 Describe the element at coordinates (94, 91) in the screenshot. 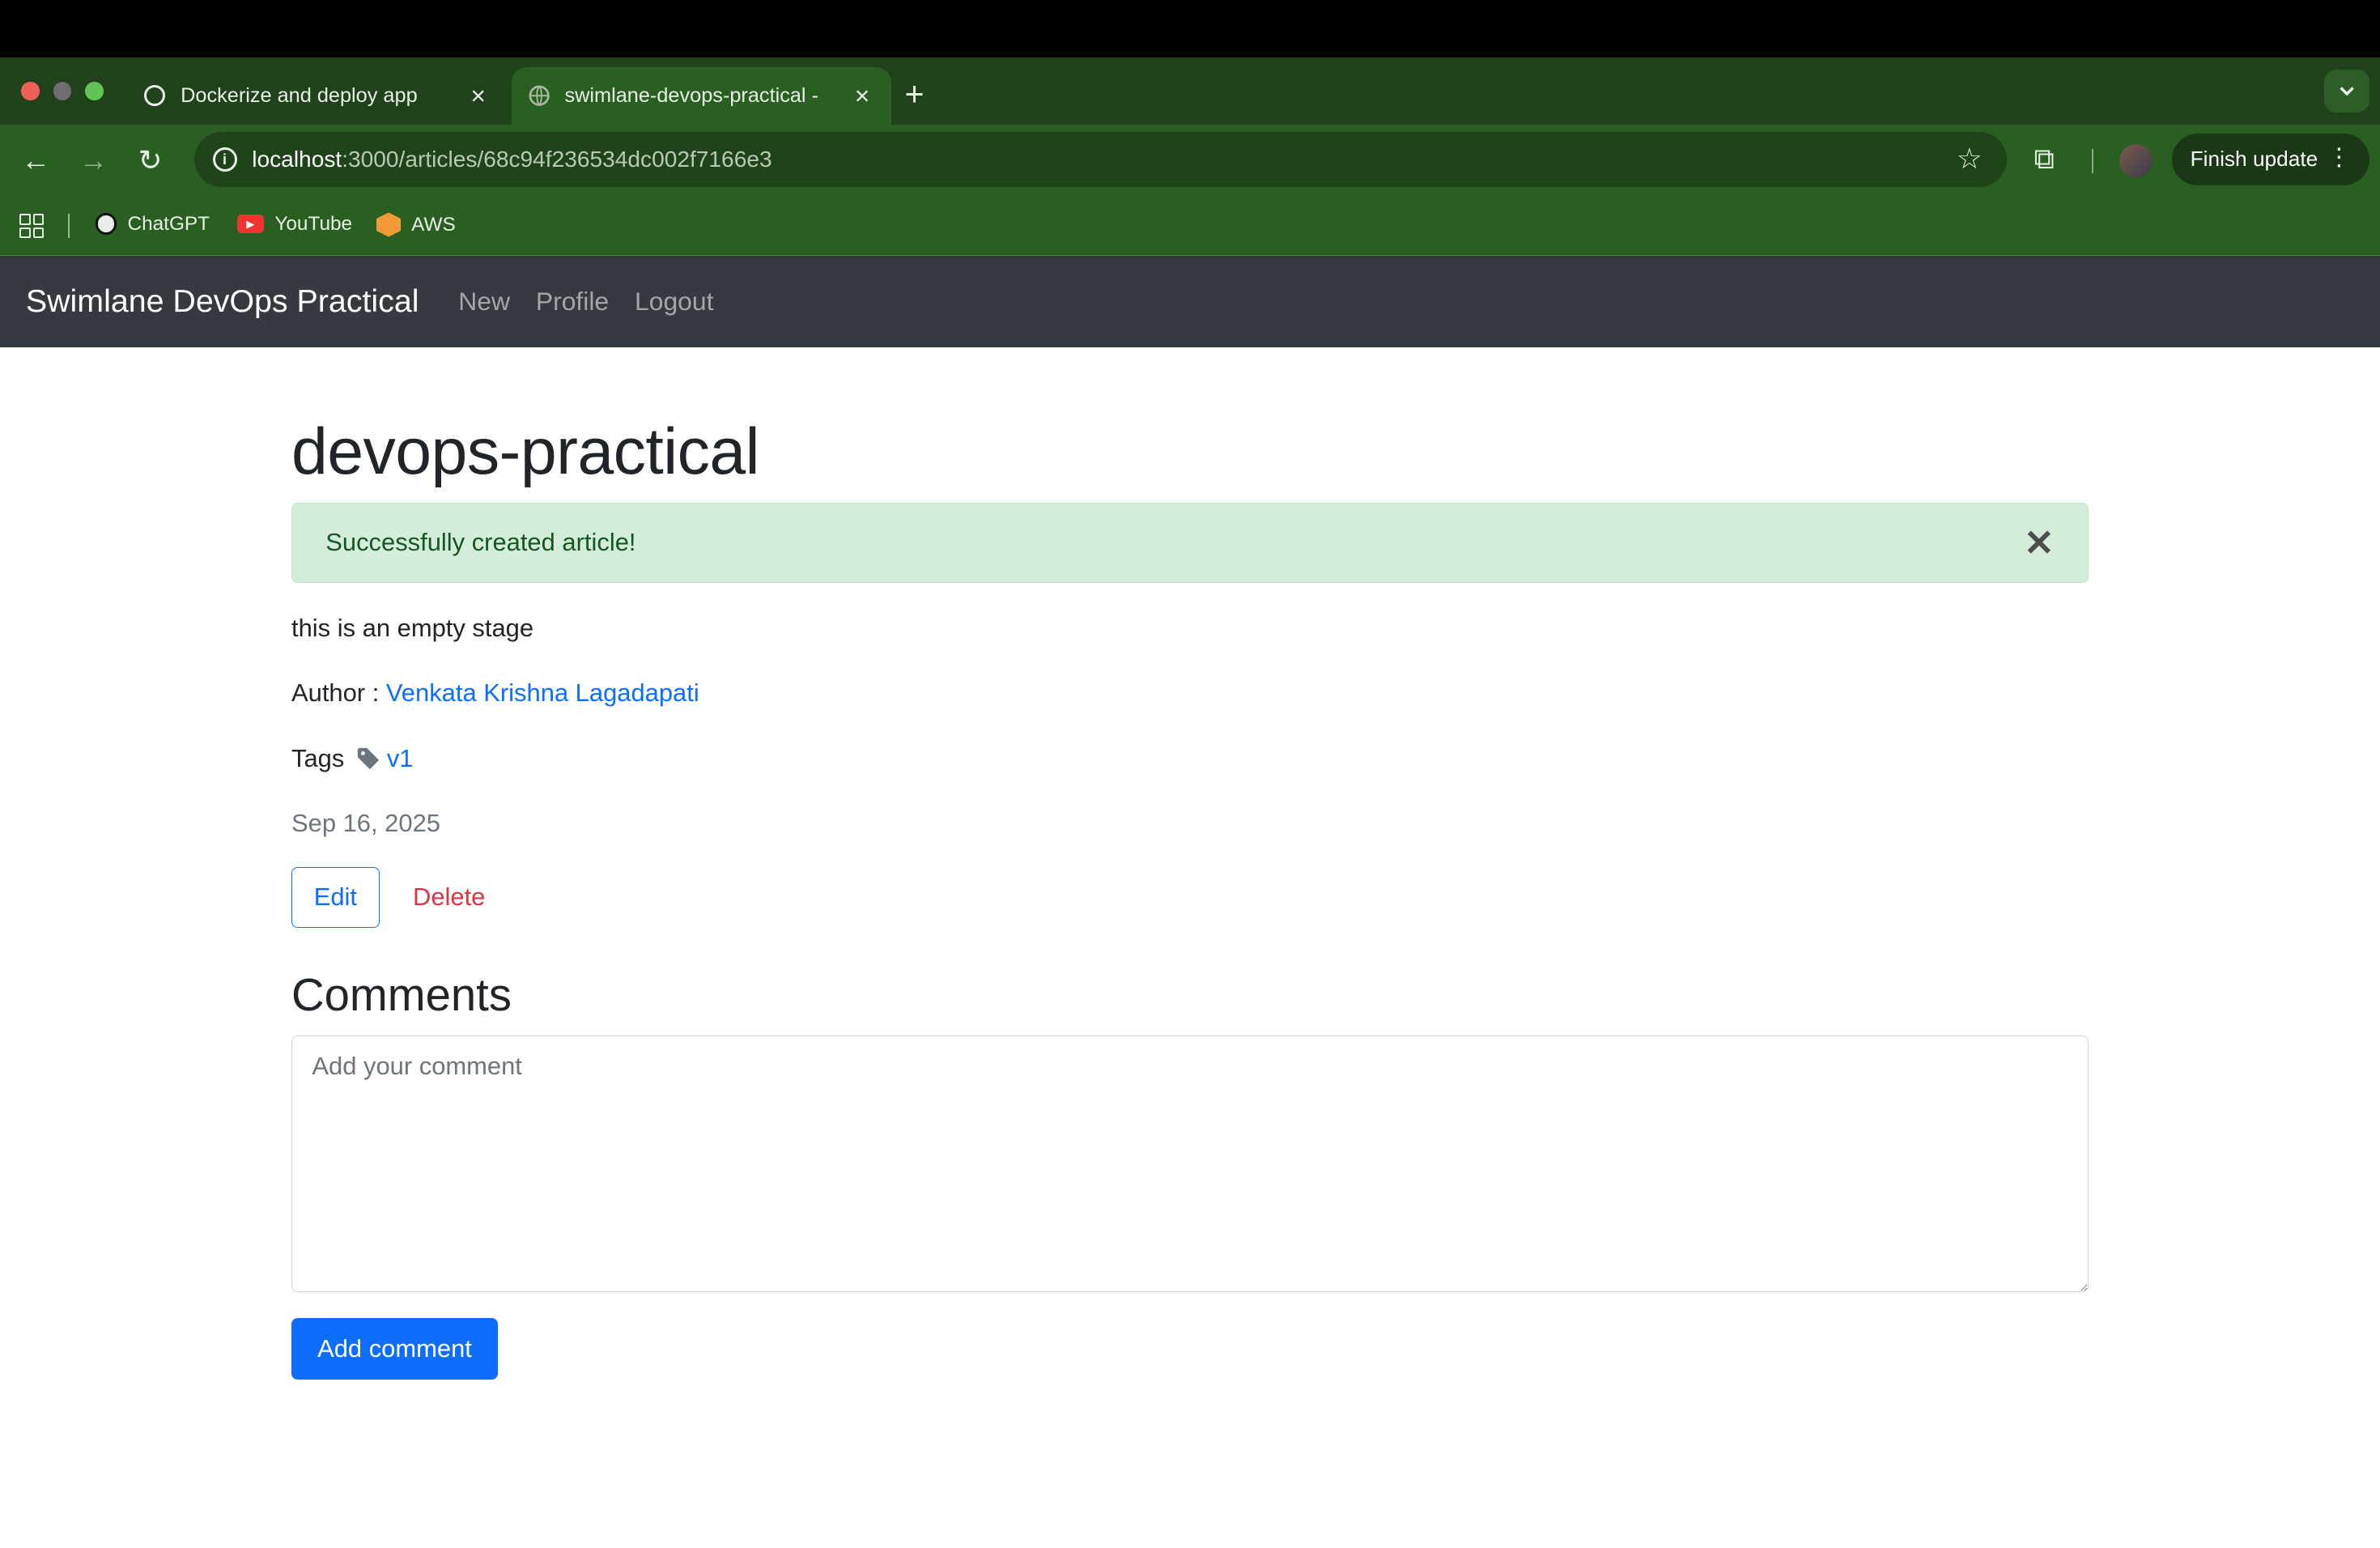

I see `maximize-window-button` at that location.